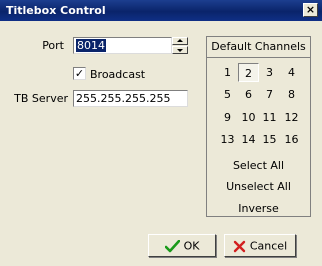  I want to click on close-button: ×, so click(310, 10).